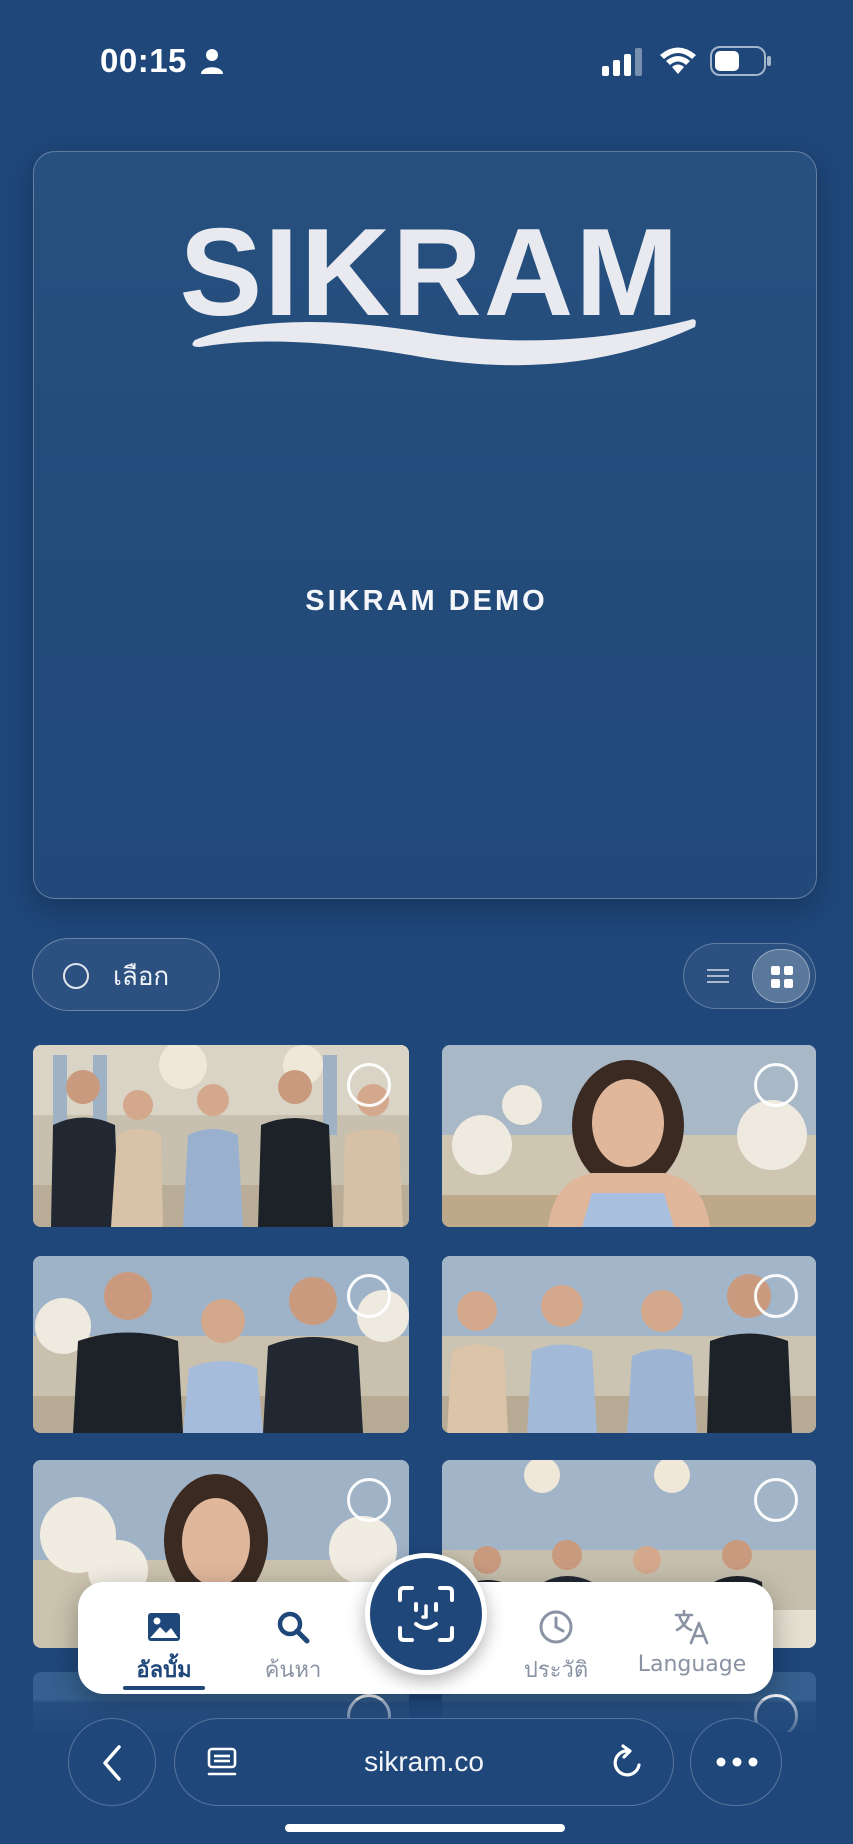  What do you see at coordinates (678, 60) in the screenshot?
I see `wifi-icon` at bounding box center [678, 60].